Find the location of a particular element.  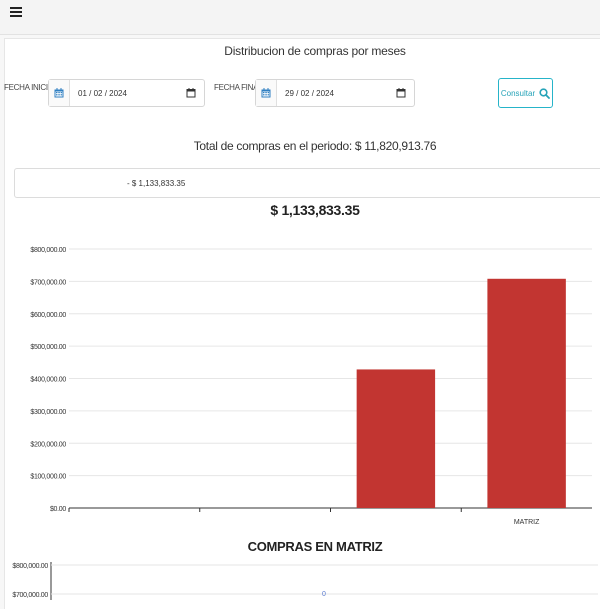

hamburger-icon is located at coordinates (16, 12).